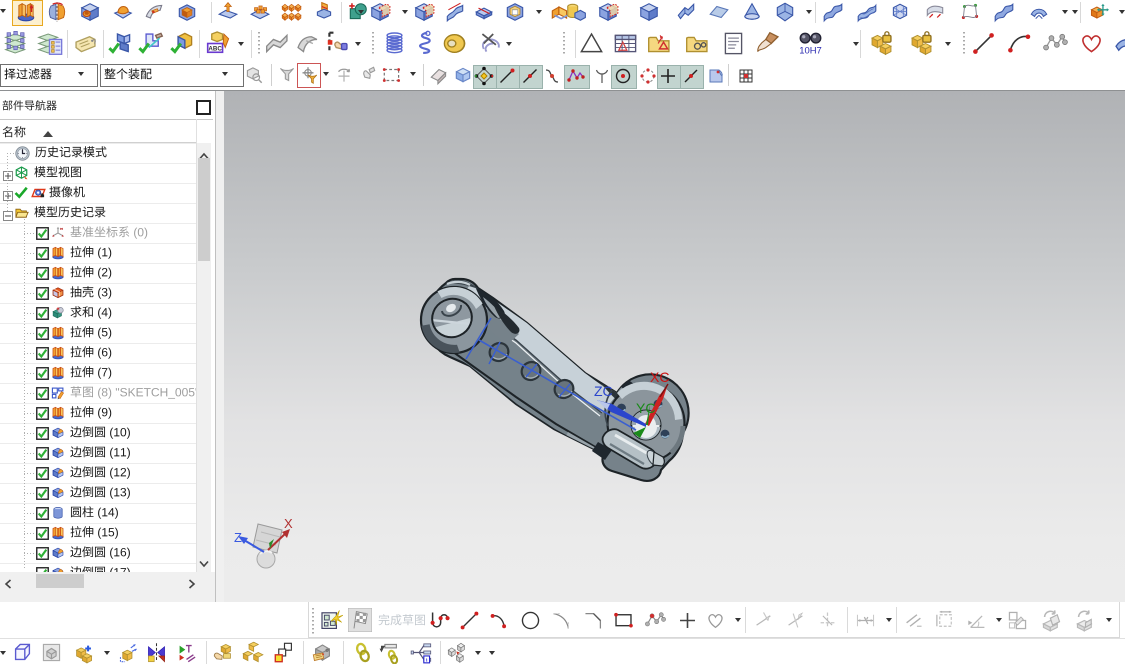 This screenshot has height=665, width=1125. What do you see at coordinates (810, 51) in the screenshot?
I see `svg-text: 10H7` at bounding box center [810, 51].